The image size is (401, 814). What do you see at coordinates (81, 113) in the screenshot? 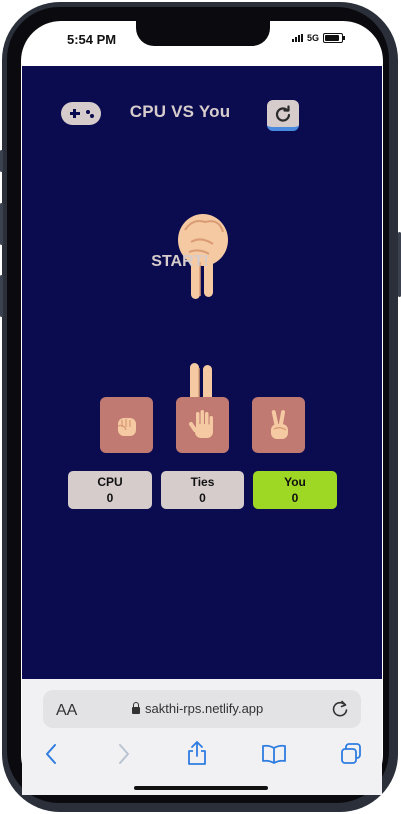
I see `gamepad-icon` at bounding box center [81, 113].